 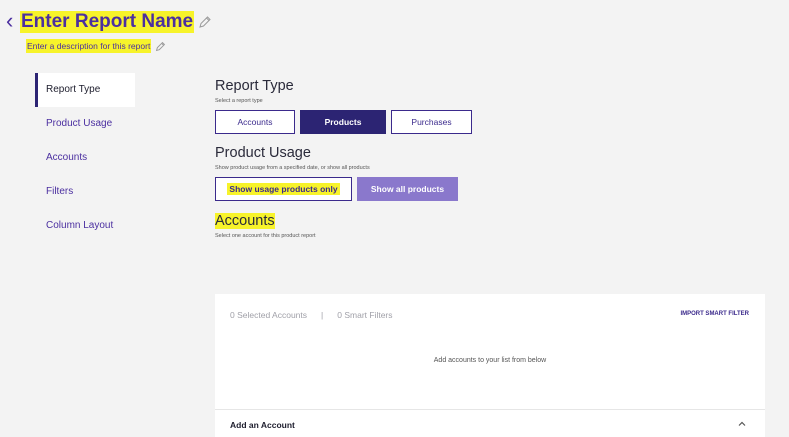 I want to click on description-row: Enter a description for this report, so click(x=119, y=46).